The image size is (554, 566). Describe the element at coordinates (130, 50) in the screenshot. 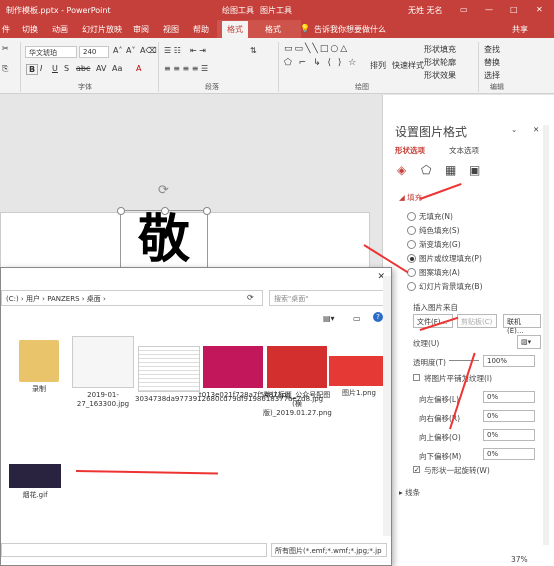

I see `decrease-font-icon: A˅` at that location.